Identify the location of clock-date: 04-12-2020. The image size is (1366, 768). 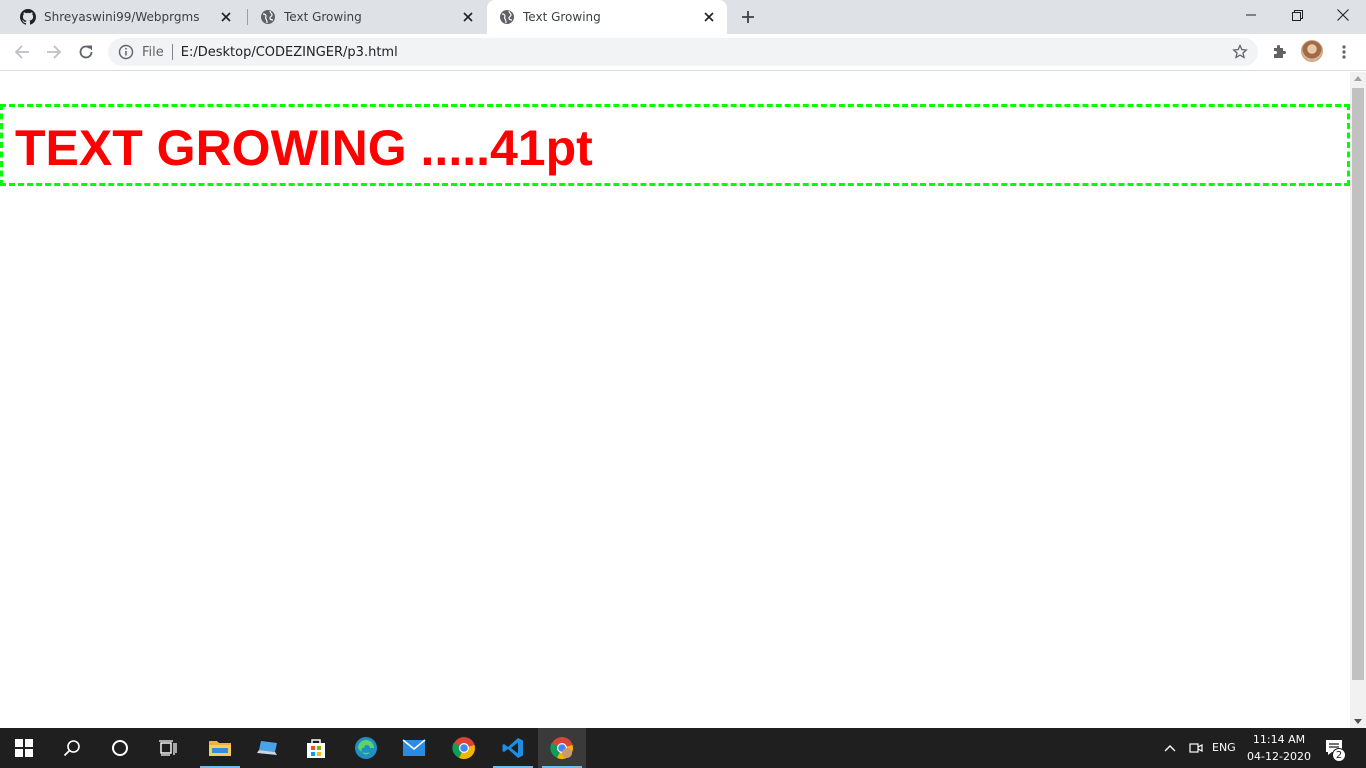
(1279, 756).